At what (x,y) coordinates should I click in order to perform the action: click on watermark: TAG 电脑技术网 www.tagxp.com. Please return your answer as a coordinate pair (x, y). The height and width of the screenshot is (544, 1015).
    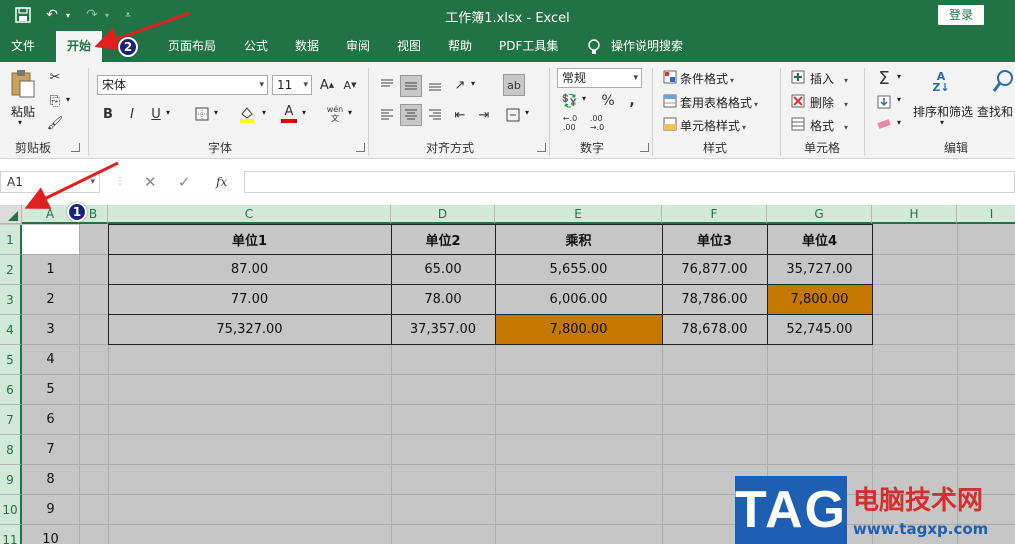
    Looking at the image, I should click on (875, 510).